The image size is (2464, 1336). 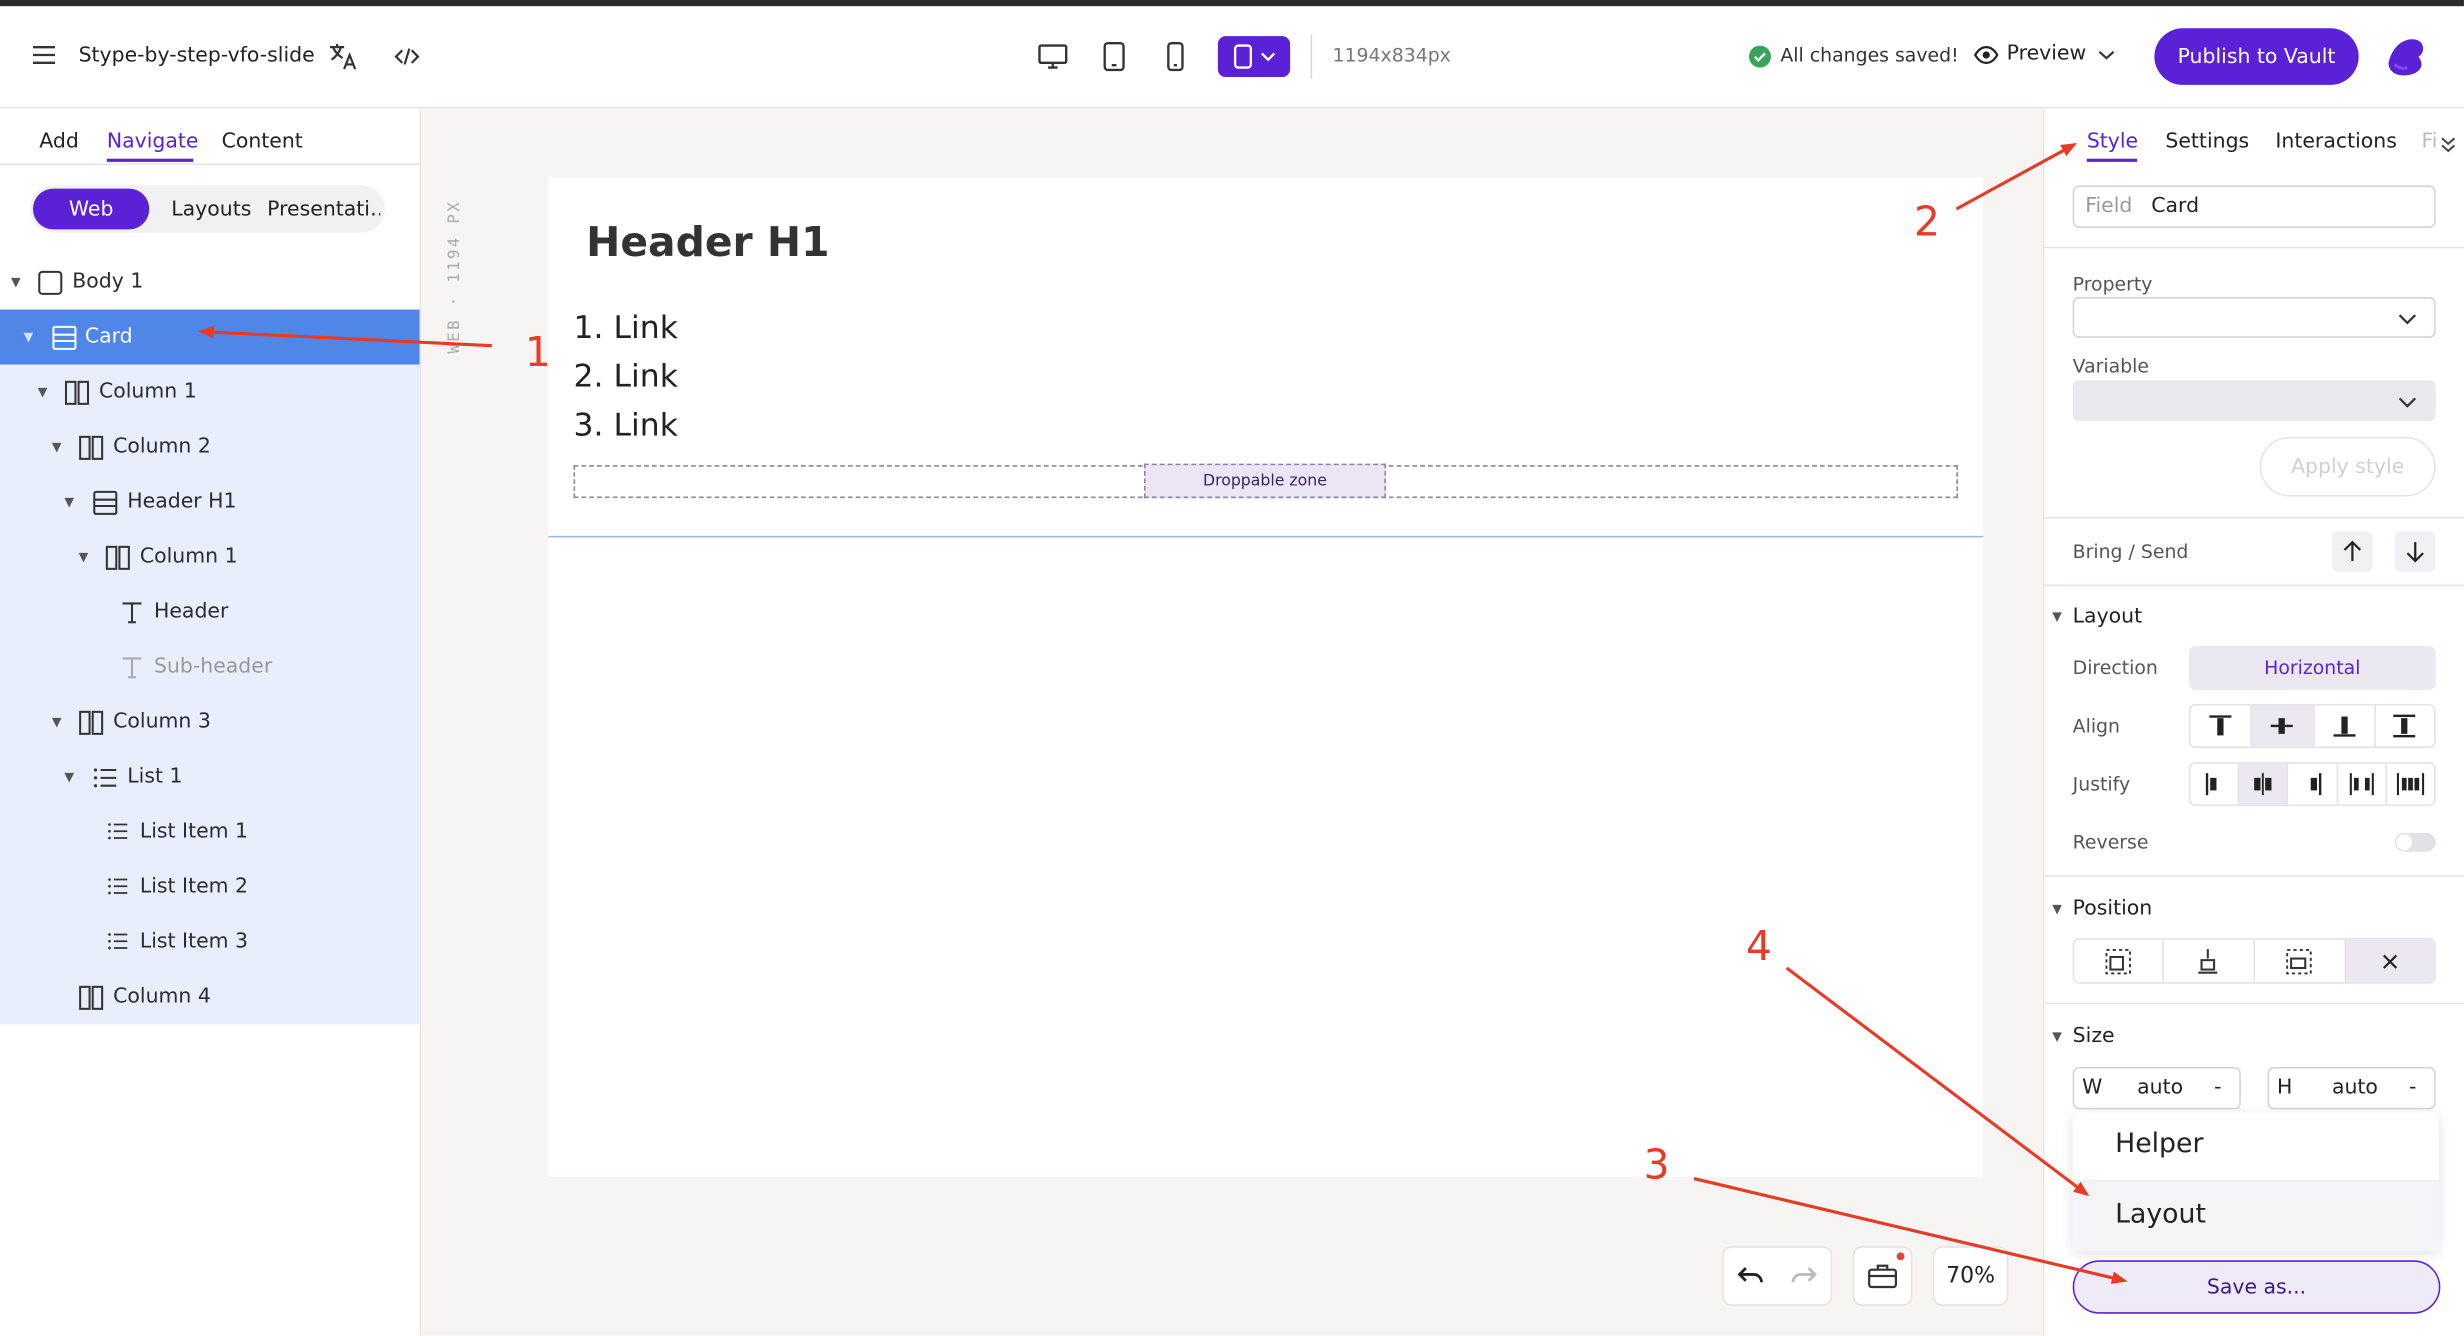 I want to click on annotation-number-1: 1, so click(x=537, y=353).